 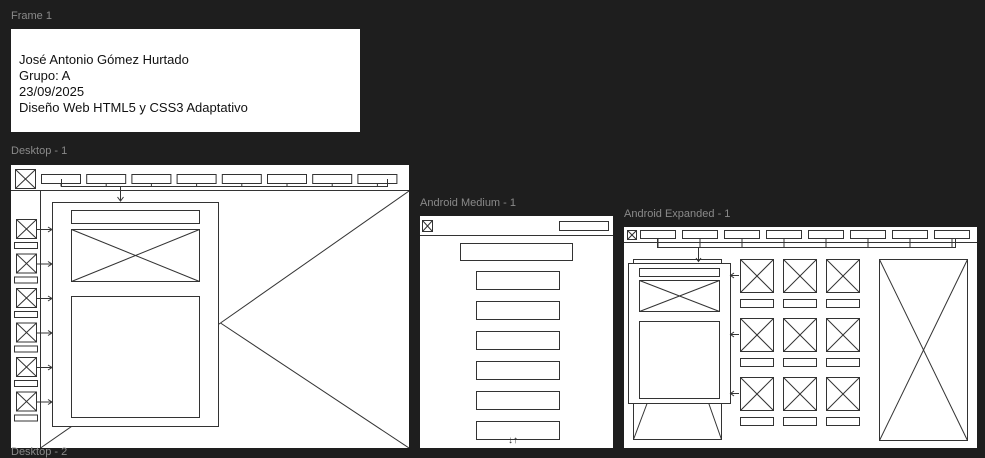 I want to click on desktop1-sidebar-items, so click(x=34, y=321).